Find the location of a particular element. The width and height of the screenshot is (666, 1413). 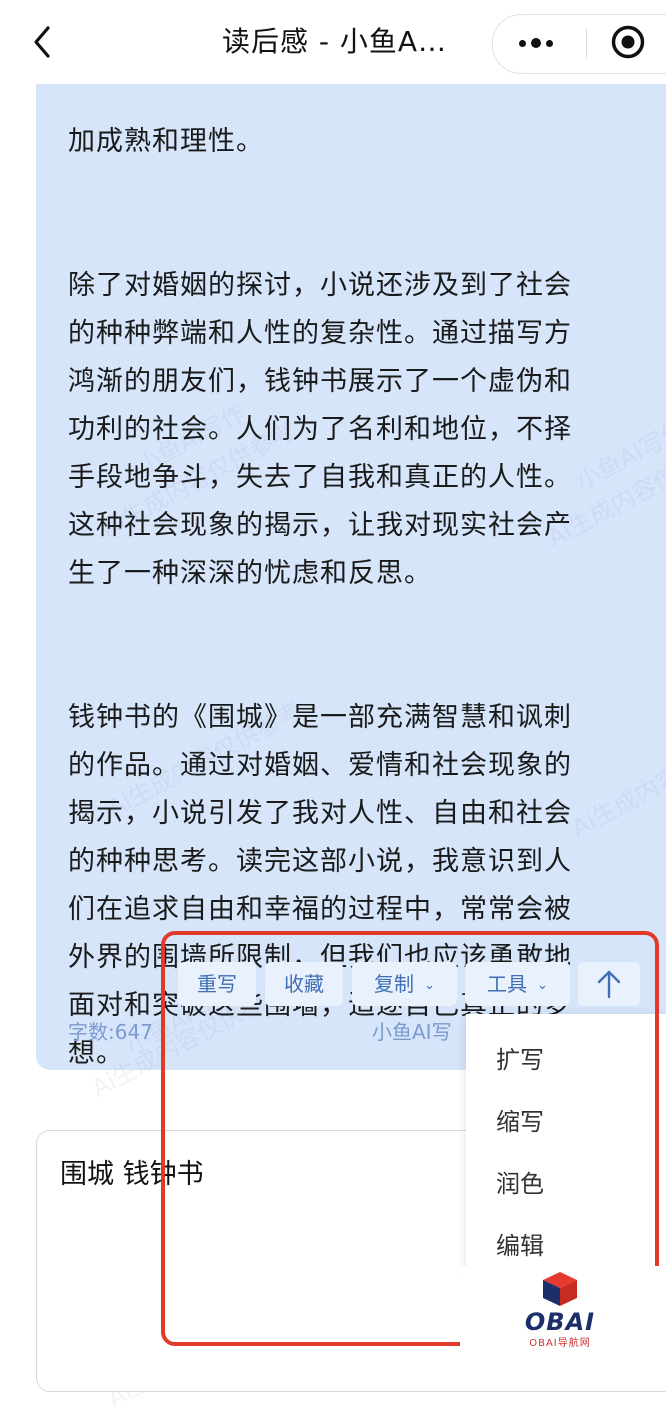

brand-label: 小鱼AI写 is located at coordinates (412, 1032).